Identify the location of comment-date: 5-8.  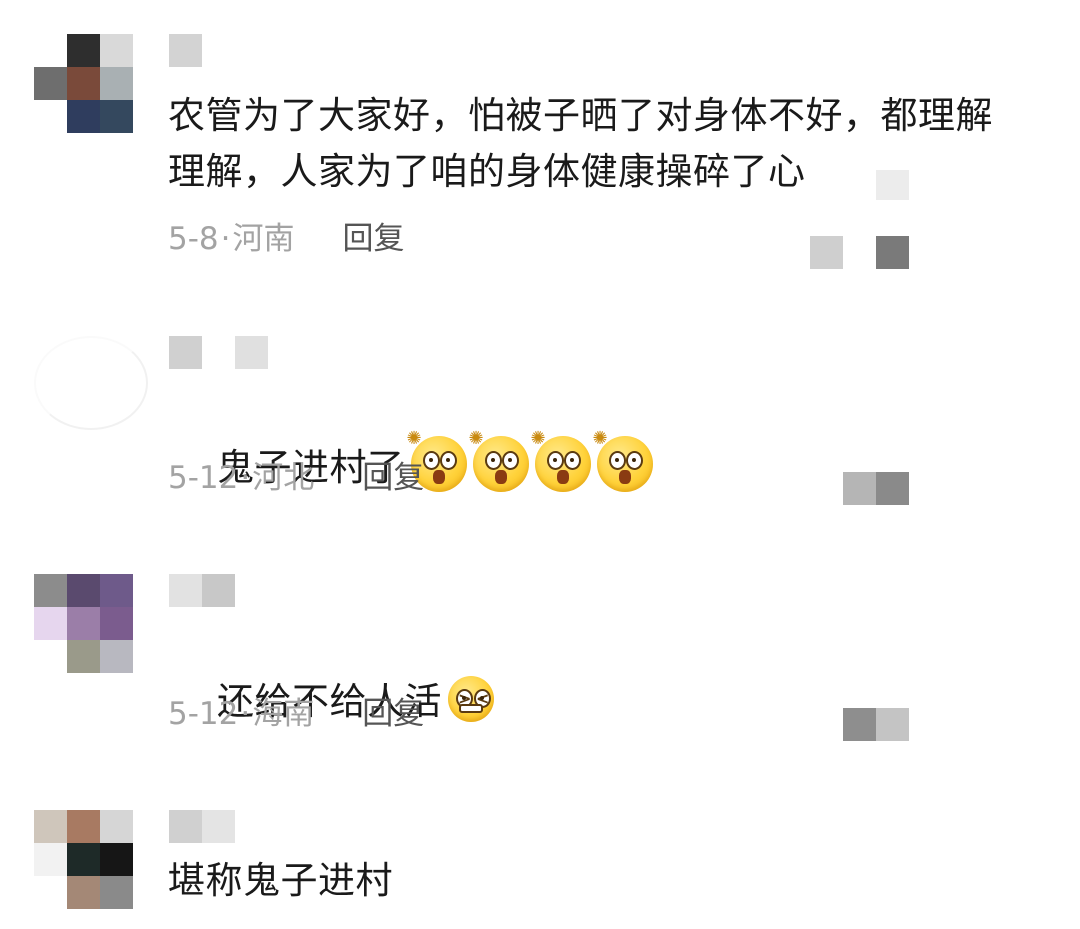
(193, 239).